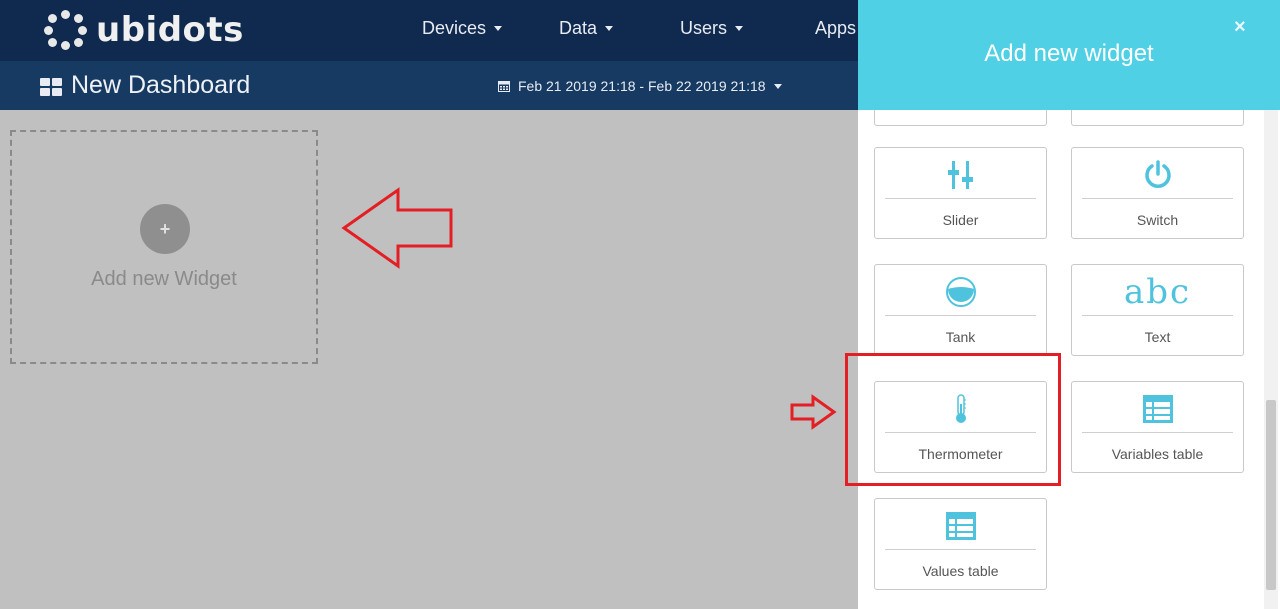 The width and height of the screenshot is (1280, 609). What do you see at coordinates (1271, 495) in the screenshot?
I see `panel-scrollbar-thumb` at bounding box center [1271, 495].